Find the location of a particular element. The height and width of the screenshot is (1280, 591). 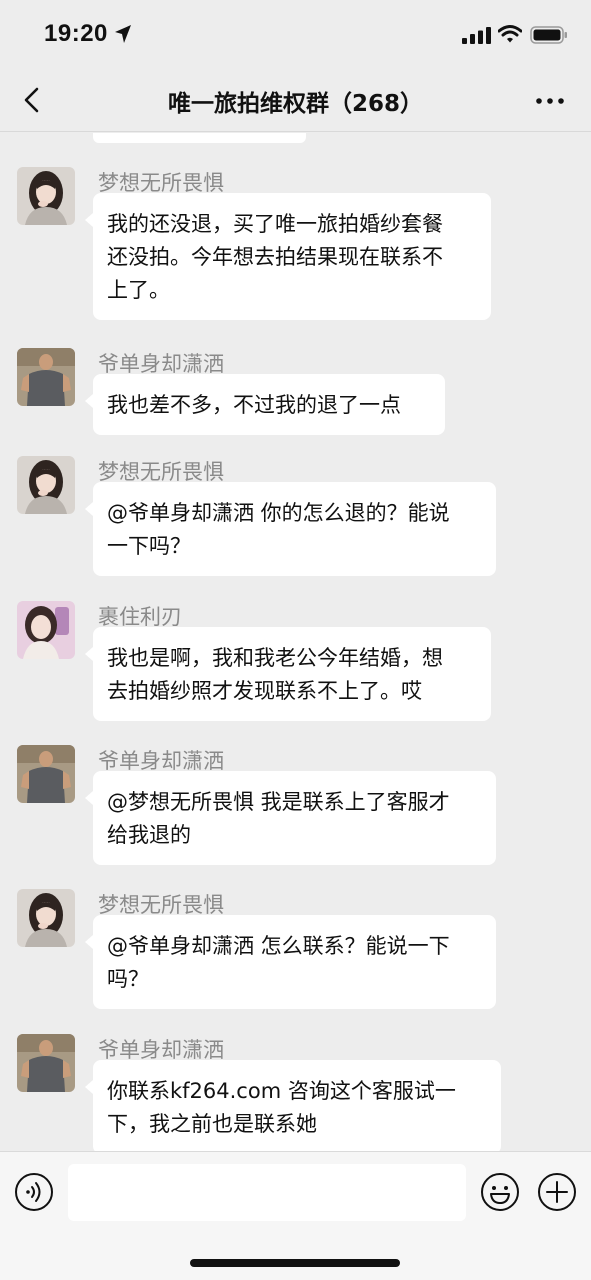

message-text-line: 一下吗？ is located at coordinates (149, 546).